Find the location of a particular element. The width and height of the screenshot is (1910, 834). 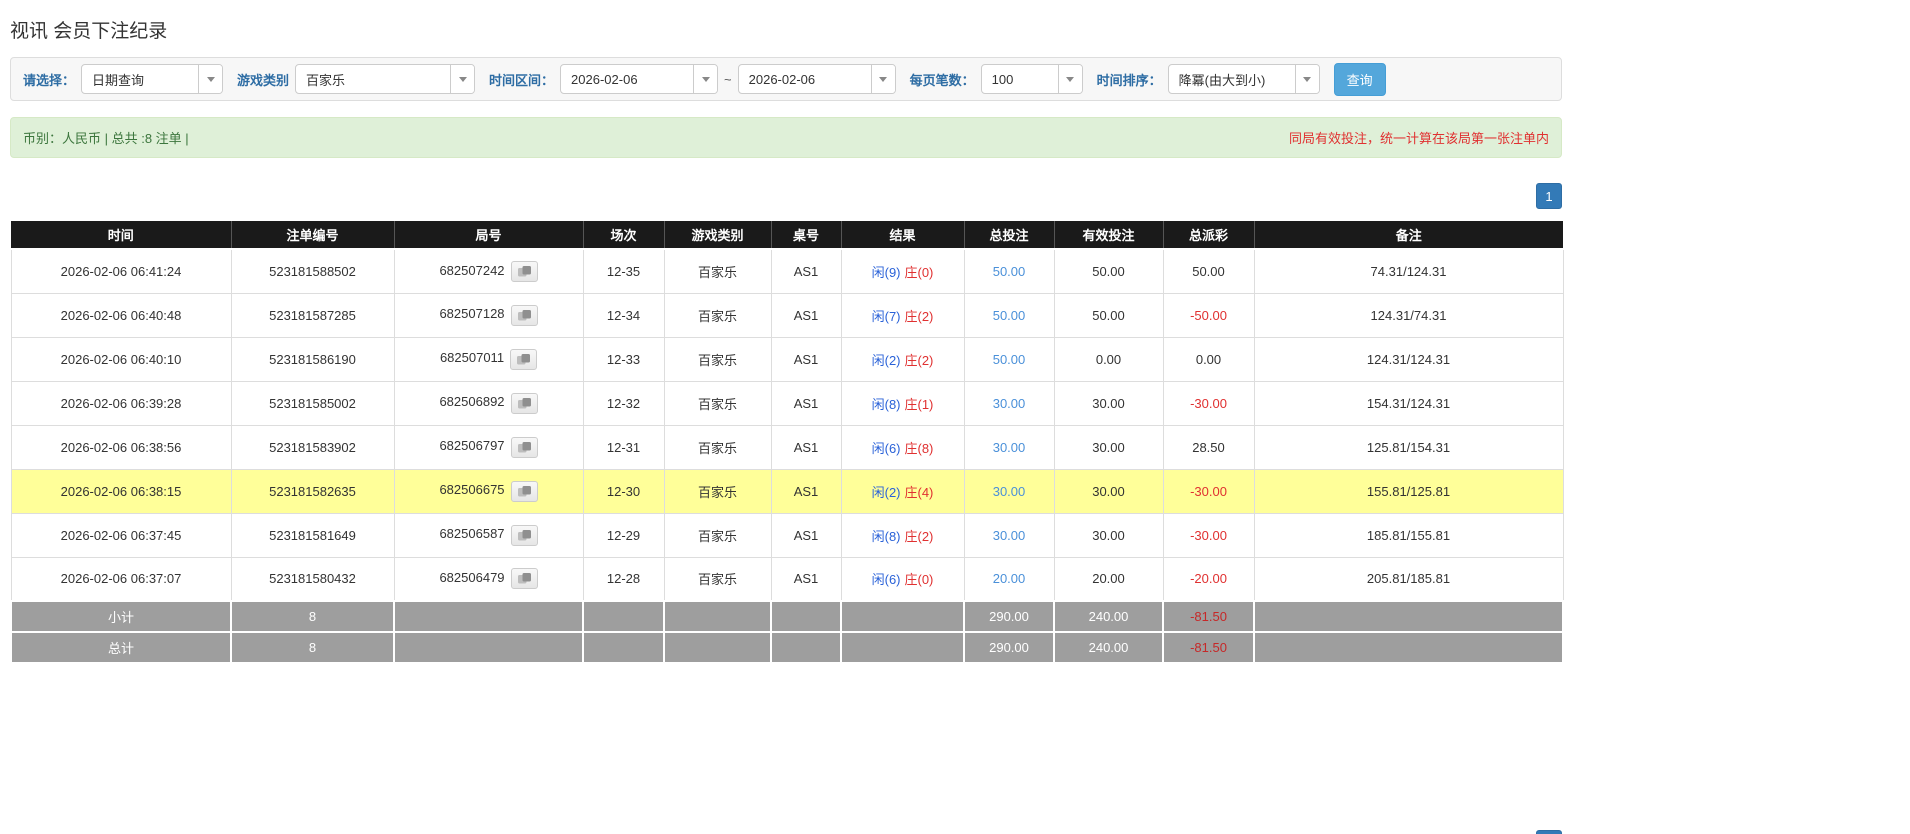

header-note: 备注 is located at coordinates (1408, 235).